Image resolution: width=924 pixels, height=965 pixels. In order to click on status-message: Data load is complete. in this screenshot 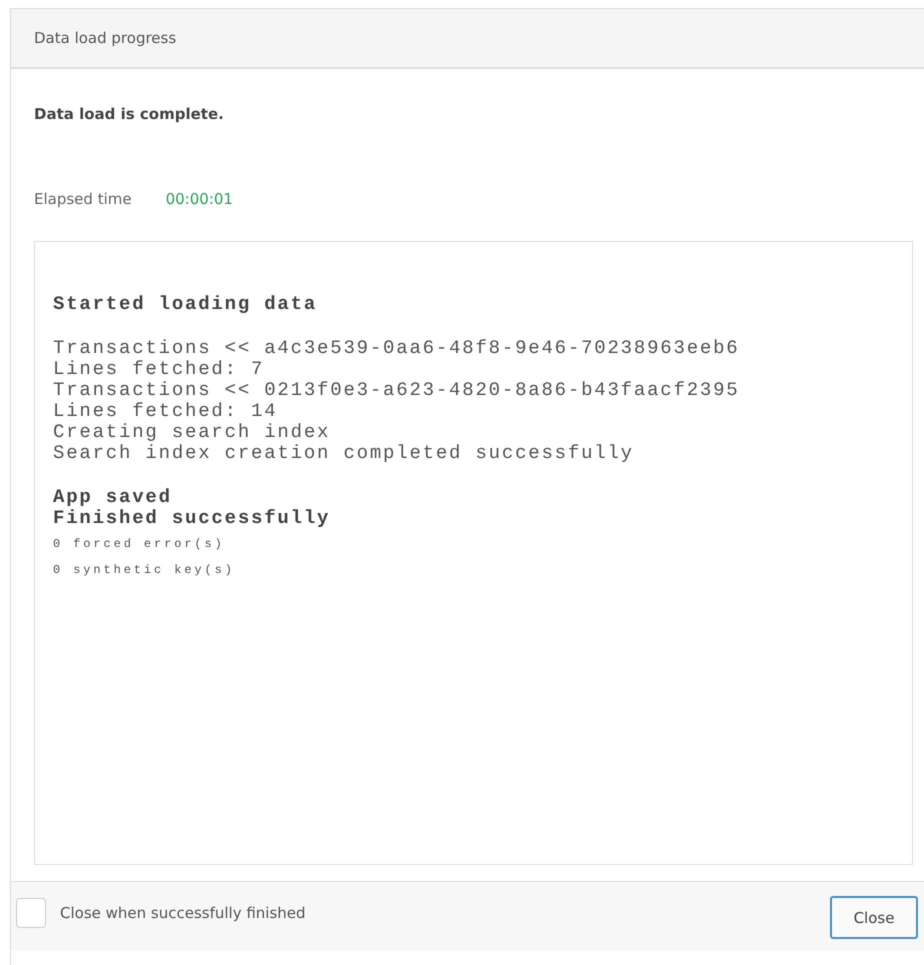, I will do `click(129, 114)`.